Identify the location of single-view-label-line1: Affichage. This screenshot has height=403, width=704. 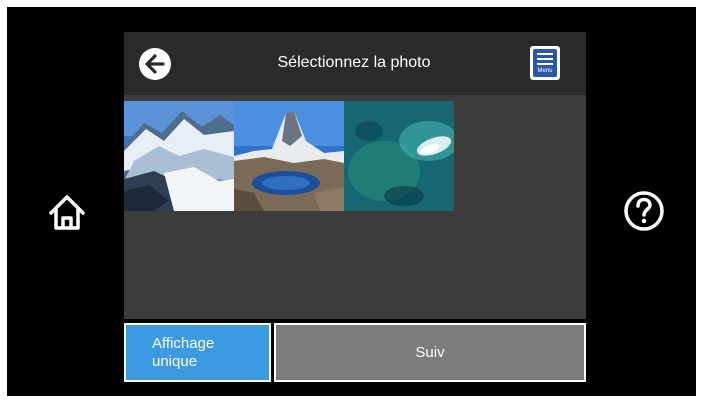
(183, 343).